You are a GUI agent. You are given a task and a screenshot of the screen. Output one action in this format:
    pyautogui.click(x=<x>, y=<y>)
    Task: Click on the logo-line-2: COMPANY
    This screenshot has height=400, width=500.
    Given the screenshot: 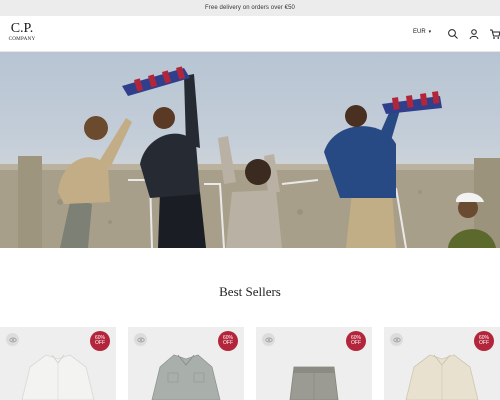 What is the action you would take?
    pyautogui.click(x=22, y=39)
    